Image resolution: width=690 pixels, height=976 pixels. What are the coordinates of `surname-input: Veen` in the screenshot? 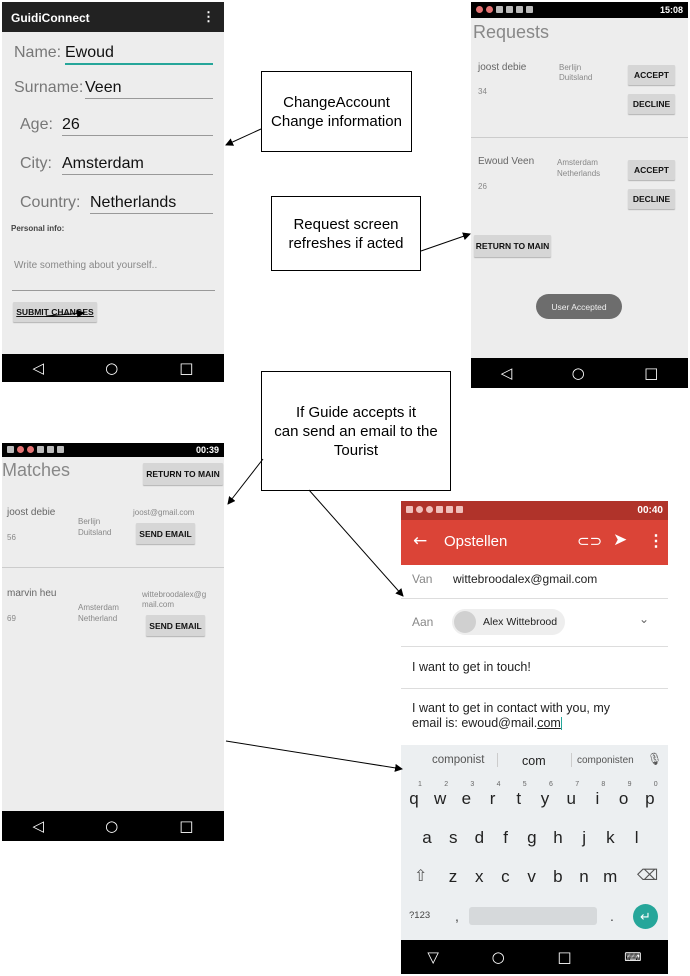 It's located at (103, 88).